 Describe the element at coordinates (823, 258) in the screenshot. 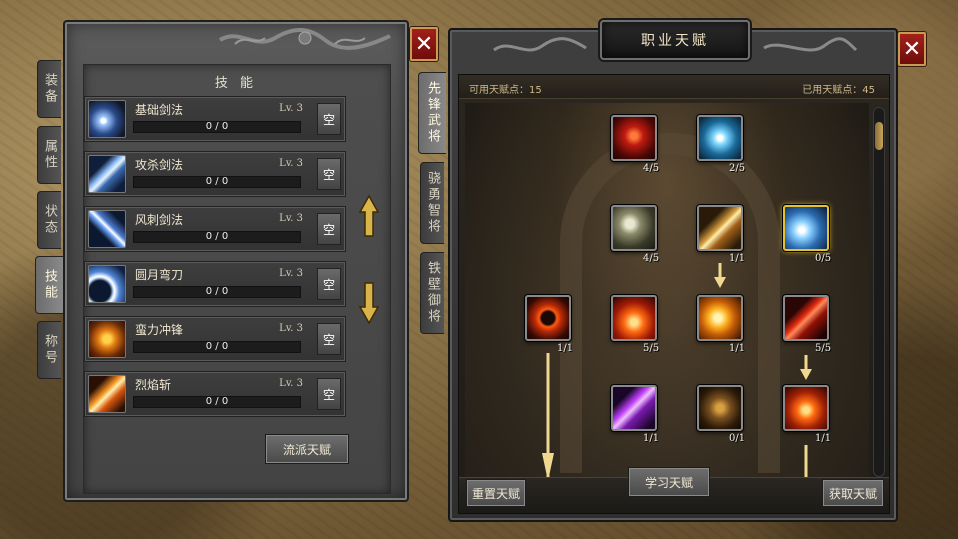

I see `talent-count: 0/5` at that location.